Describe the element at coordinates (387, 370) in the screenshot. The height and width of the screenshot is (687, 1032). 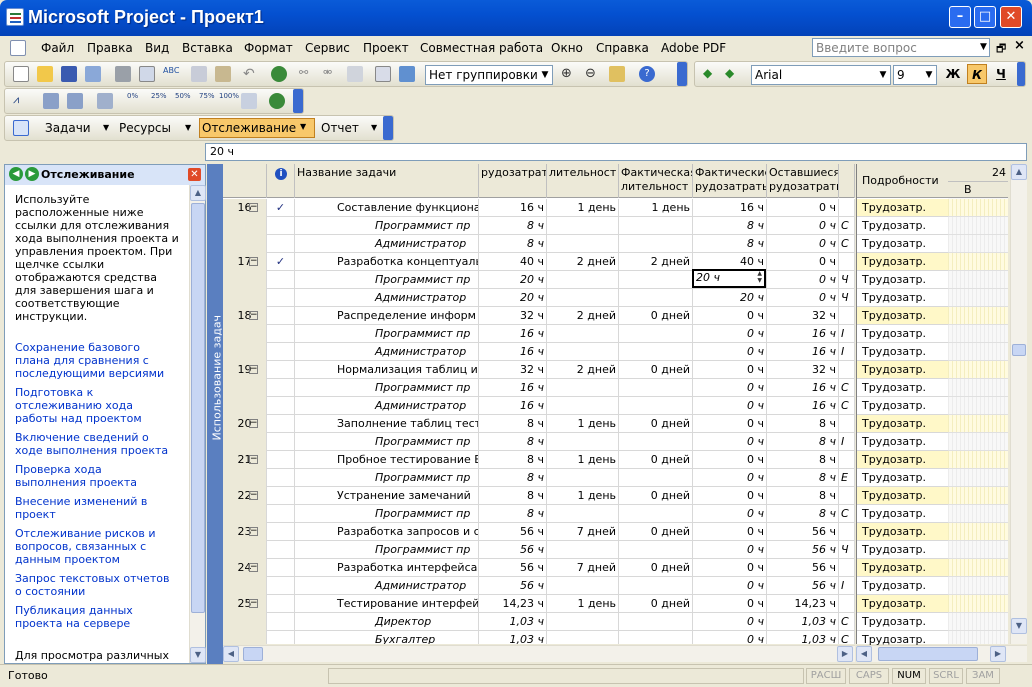
I see `row-name: Нормализация таблиц и` at that location.